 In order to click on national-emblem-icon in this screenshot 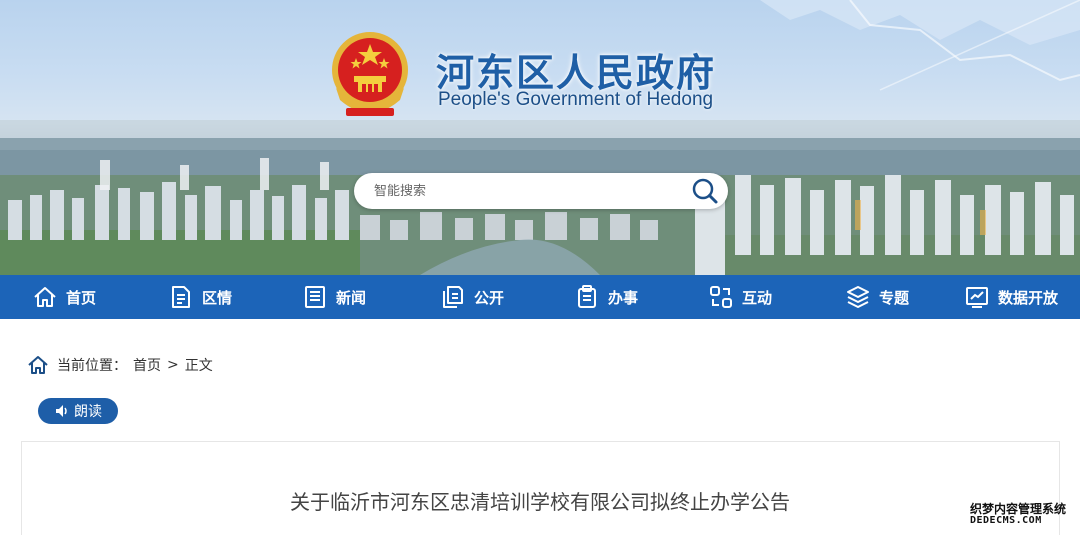, I will do `click(370, 74)`.